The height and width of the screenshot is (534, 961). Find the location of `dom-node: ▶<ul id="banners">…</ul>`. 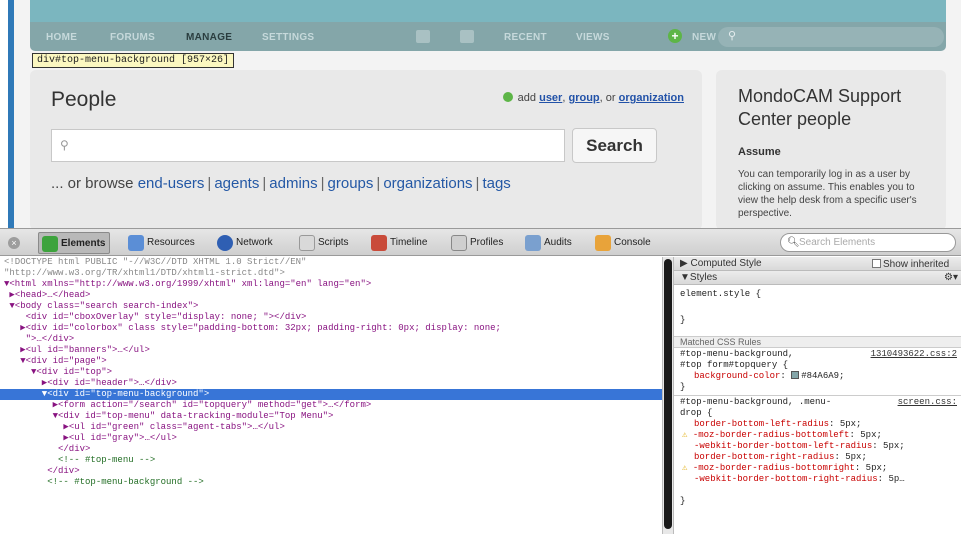

dom-node: ▶<ul id="banners">…</ul> is located at coordinates (331, 350).